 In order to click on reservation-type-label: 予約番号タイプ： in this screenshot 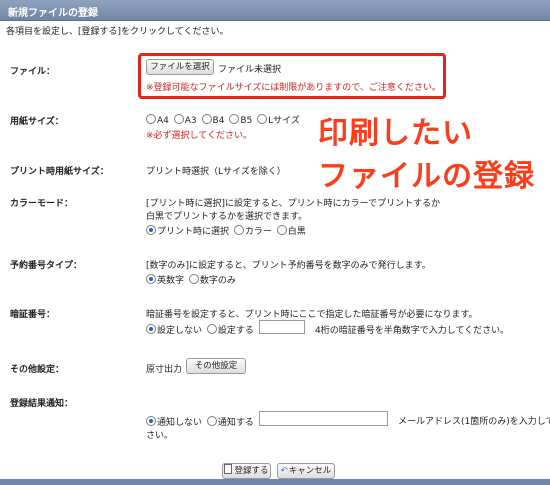, I will do `click(46, 266)`.